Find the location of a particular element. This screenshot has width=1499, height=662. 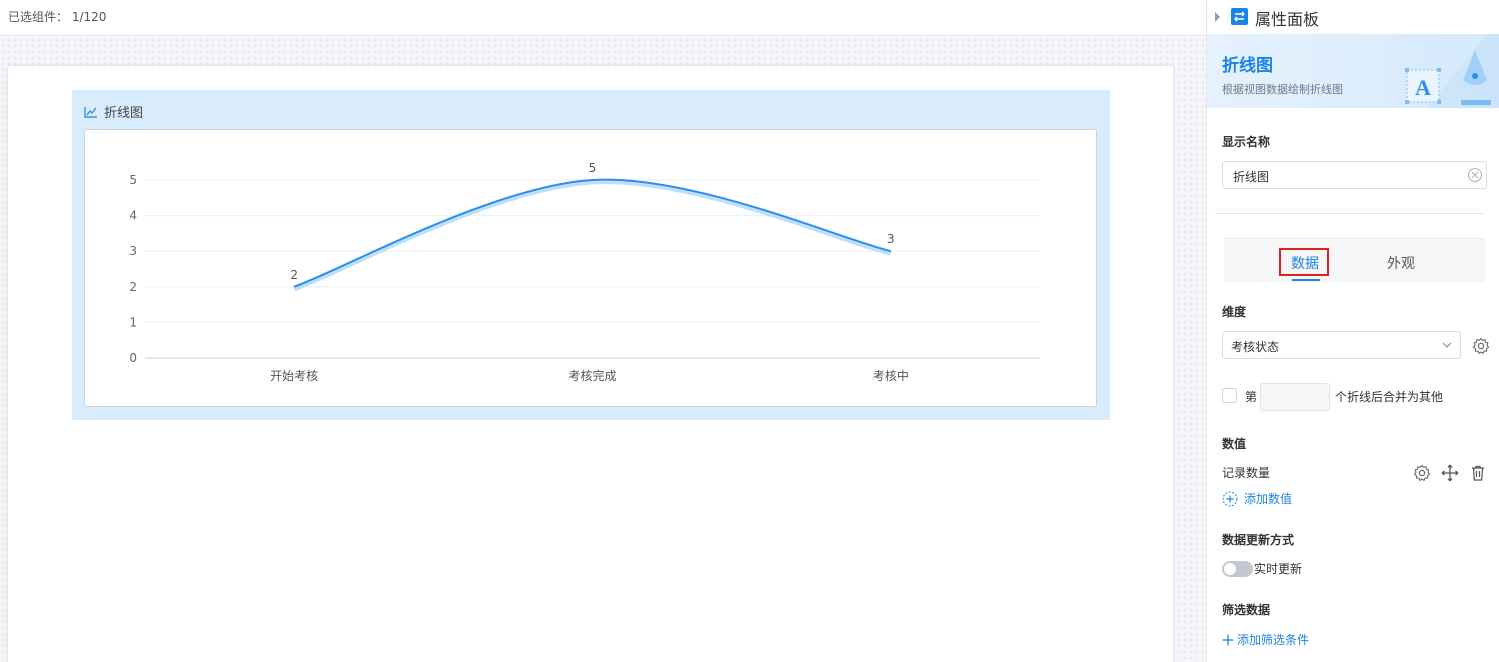

x-tick-label: 考核中 is located at coordinates (891, 375).